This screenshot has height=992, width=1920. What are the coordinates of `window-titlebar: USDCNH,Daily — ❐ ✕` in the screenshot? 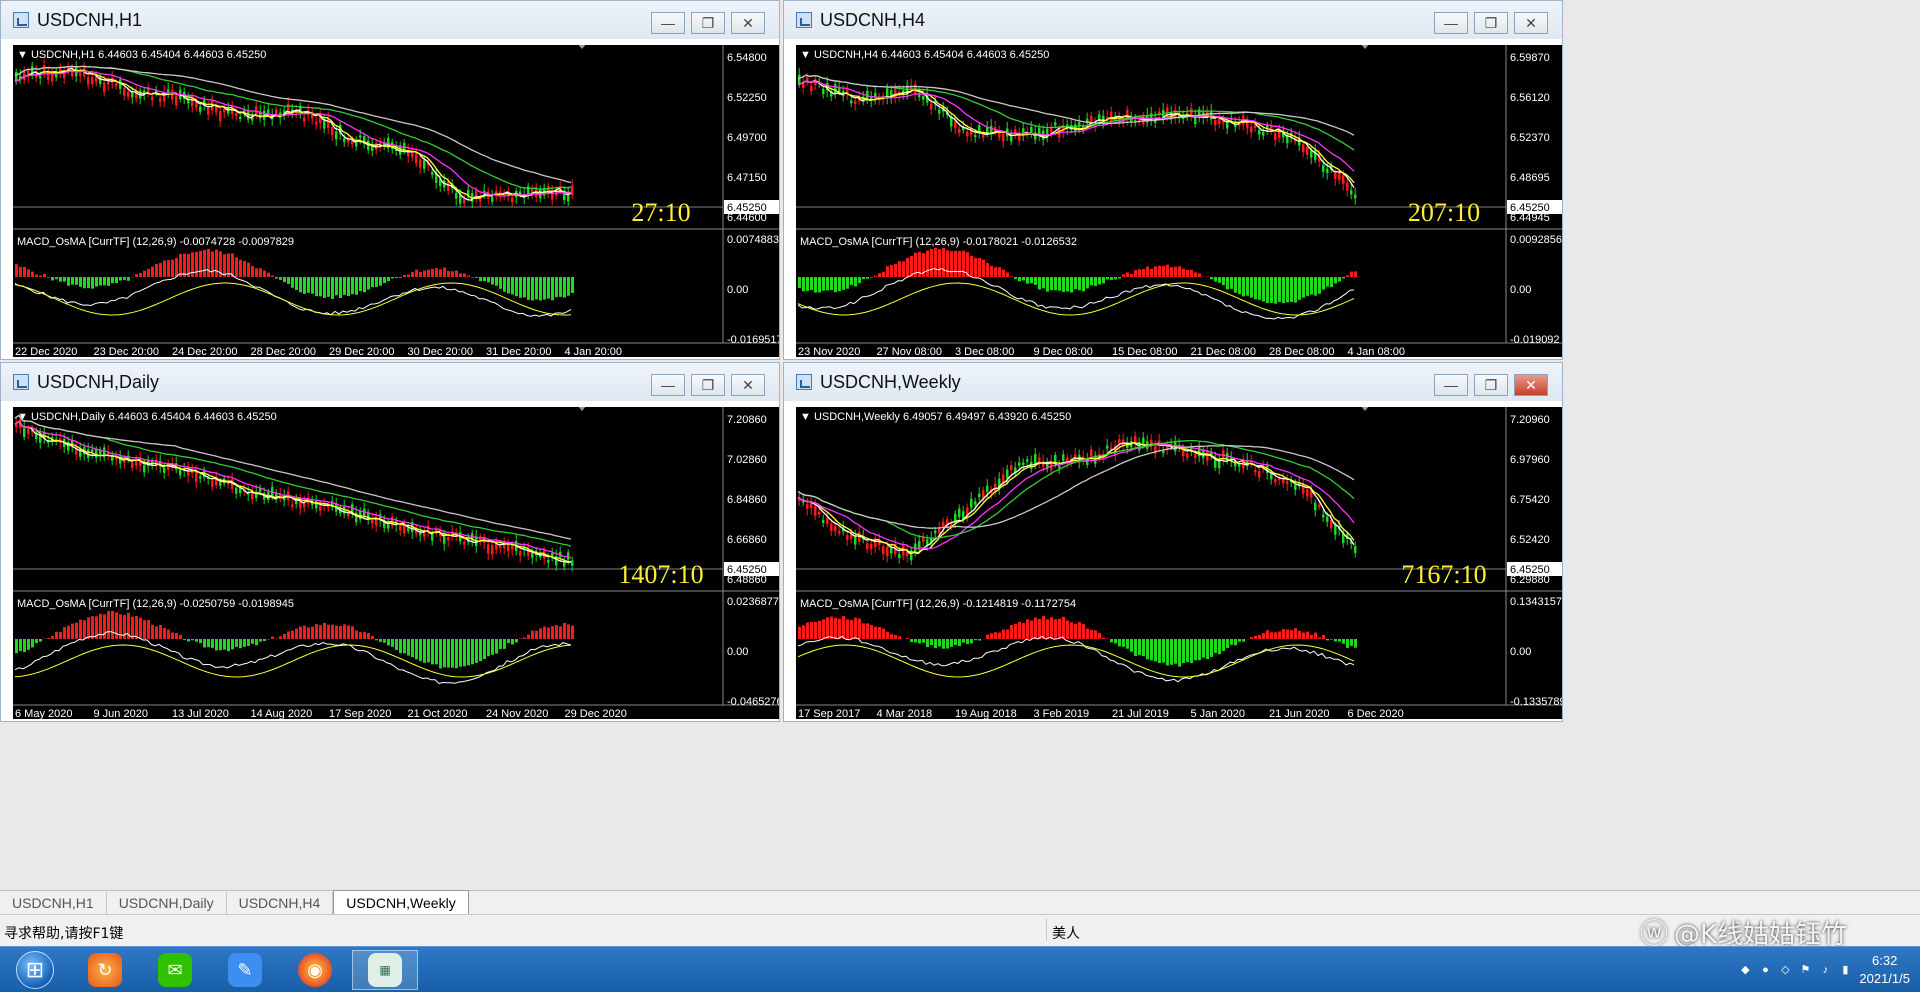 It's located at (390, 382).